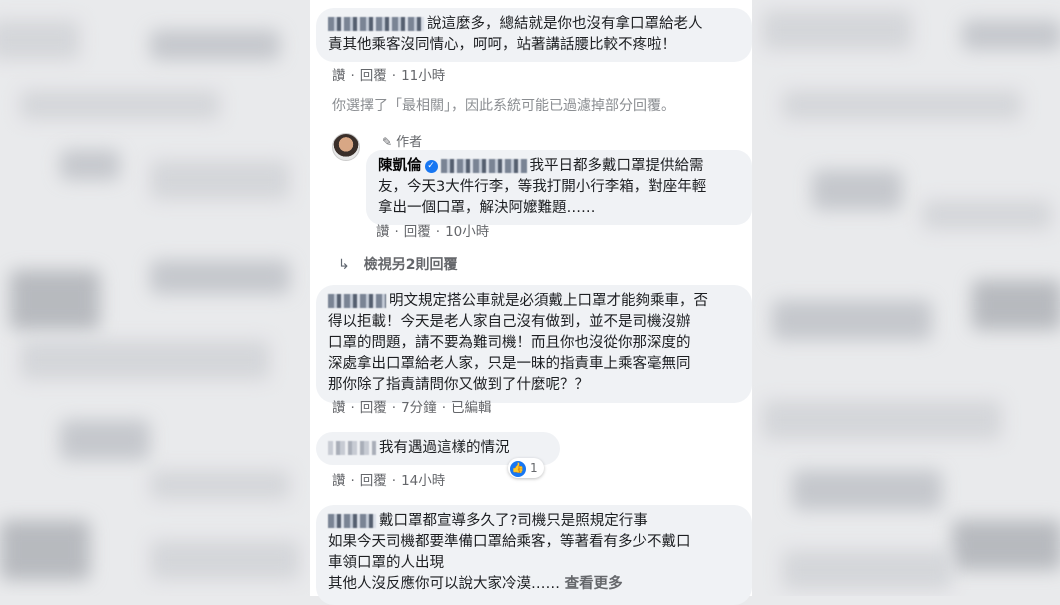 Image resolution: width=1060 pixels, height=605 pixels. Describe the element at coordinates (389, 481) in the screenshot. I see `comment-actions: 讚 · 回覆 · 14小時` at that location.